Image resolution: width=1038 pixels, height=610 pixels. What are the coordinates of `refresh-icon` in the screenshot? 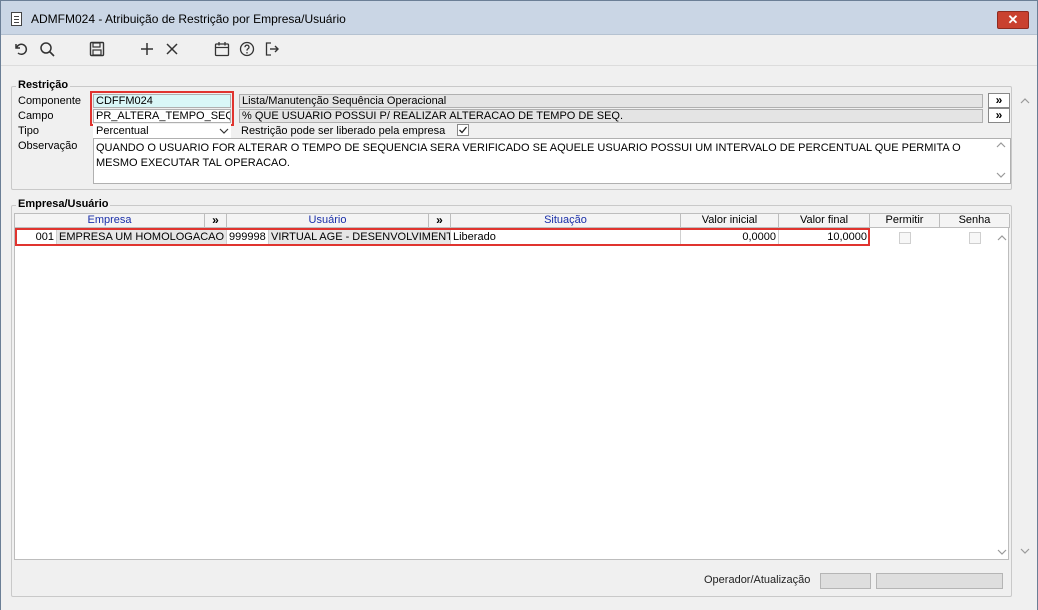 It's located at (21, 49).